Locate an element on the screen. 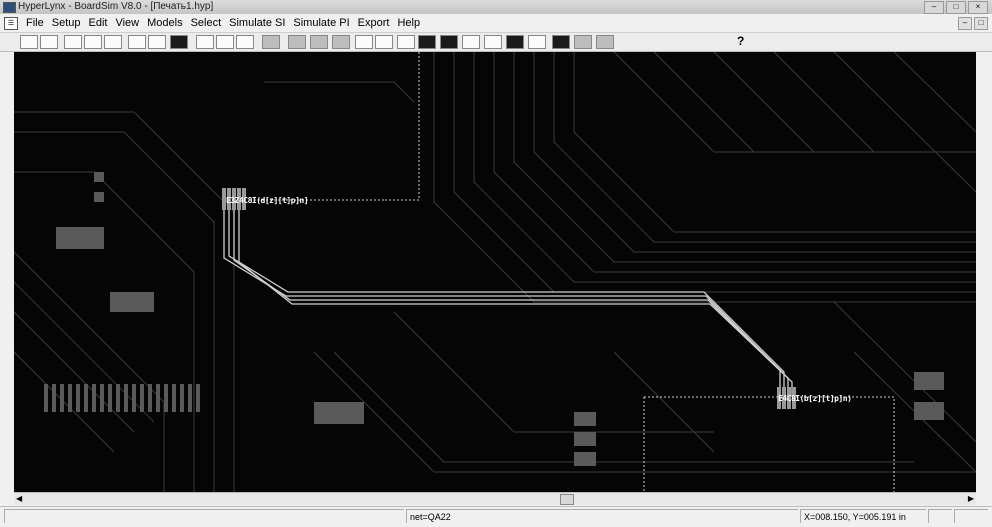 Image resolution: width=992 pixels, height=527 pixels. select-ref-button is located at coordinates (297, 42).